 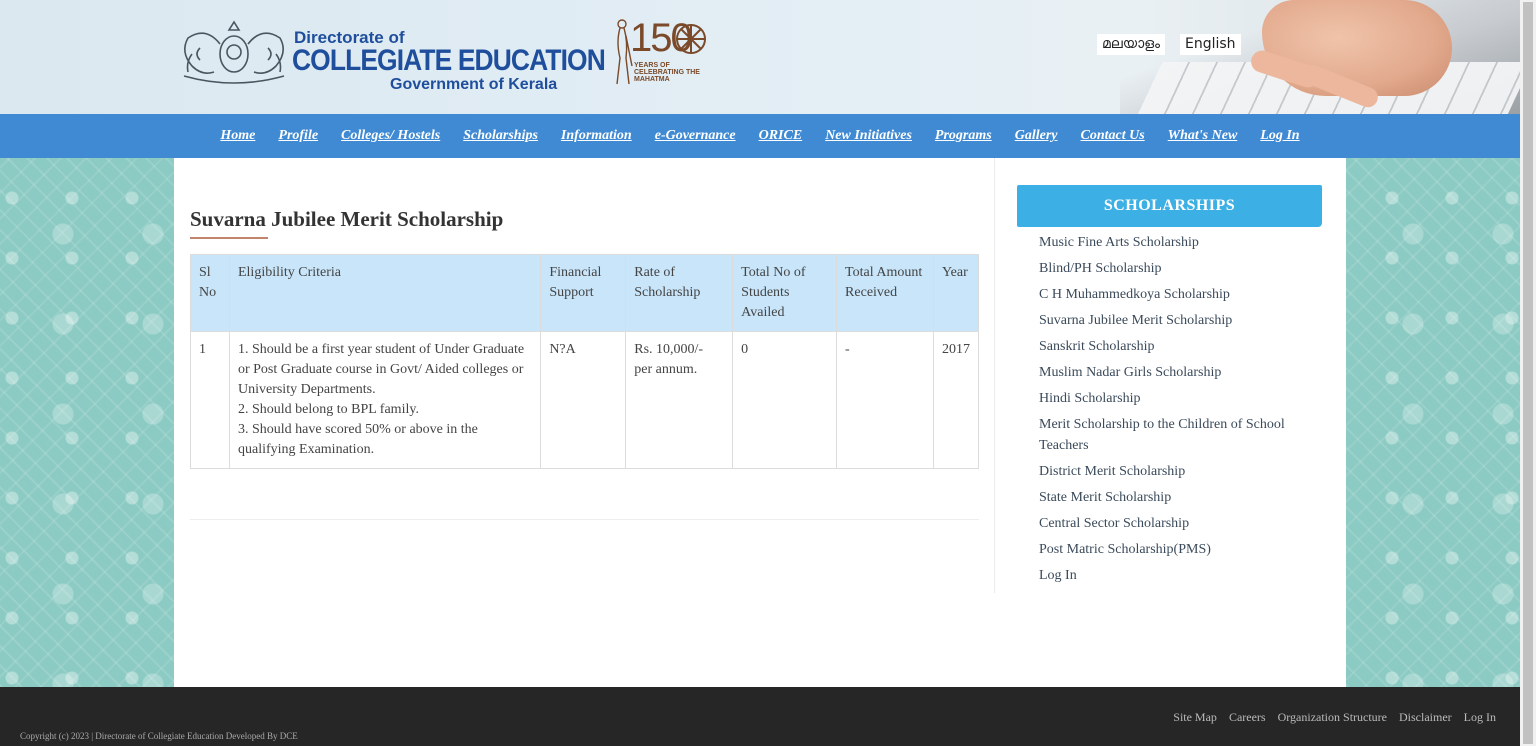 I want to click on scrollbar-thumb, so click(x=1528, y=373).